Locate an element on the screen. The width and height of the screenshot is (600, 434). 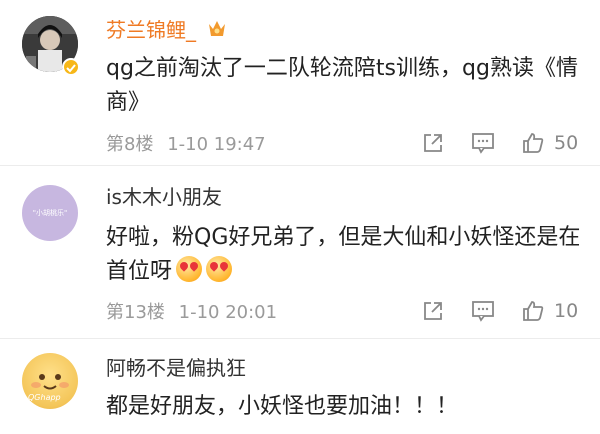
username-text: 阿畅不是偏执狂 is located at coordinates (176, 368).